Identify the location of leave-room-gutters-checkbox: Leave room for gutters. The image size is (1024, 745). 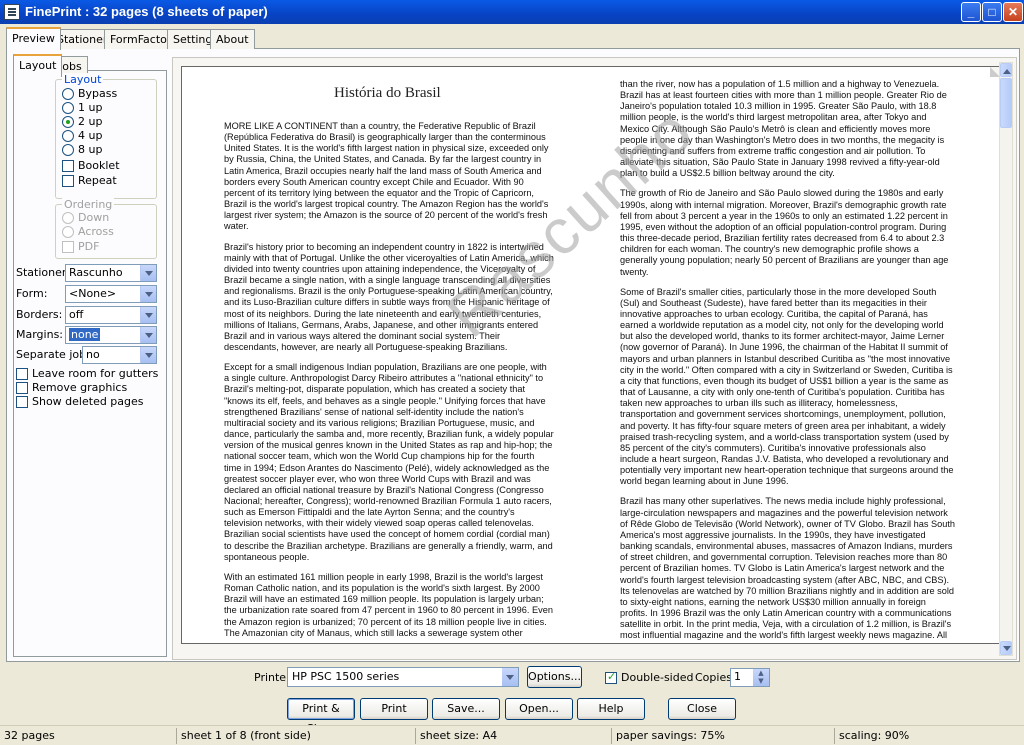
(87, 374).